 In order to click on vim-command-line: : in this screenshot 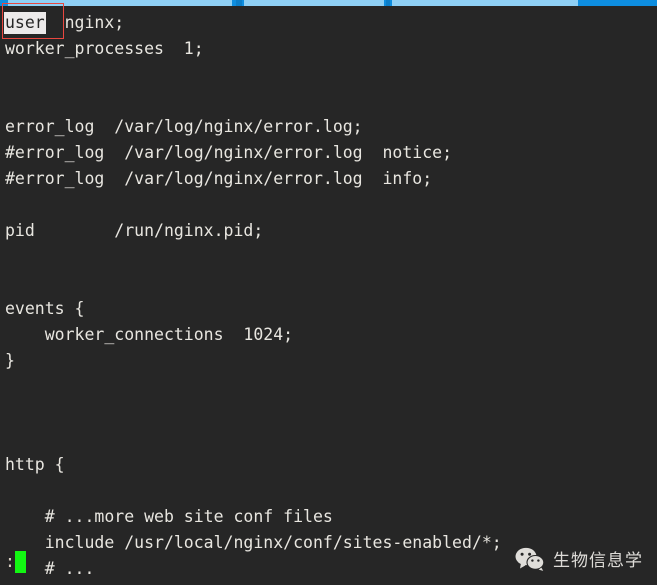, I will do `click(15, 562)`.